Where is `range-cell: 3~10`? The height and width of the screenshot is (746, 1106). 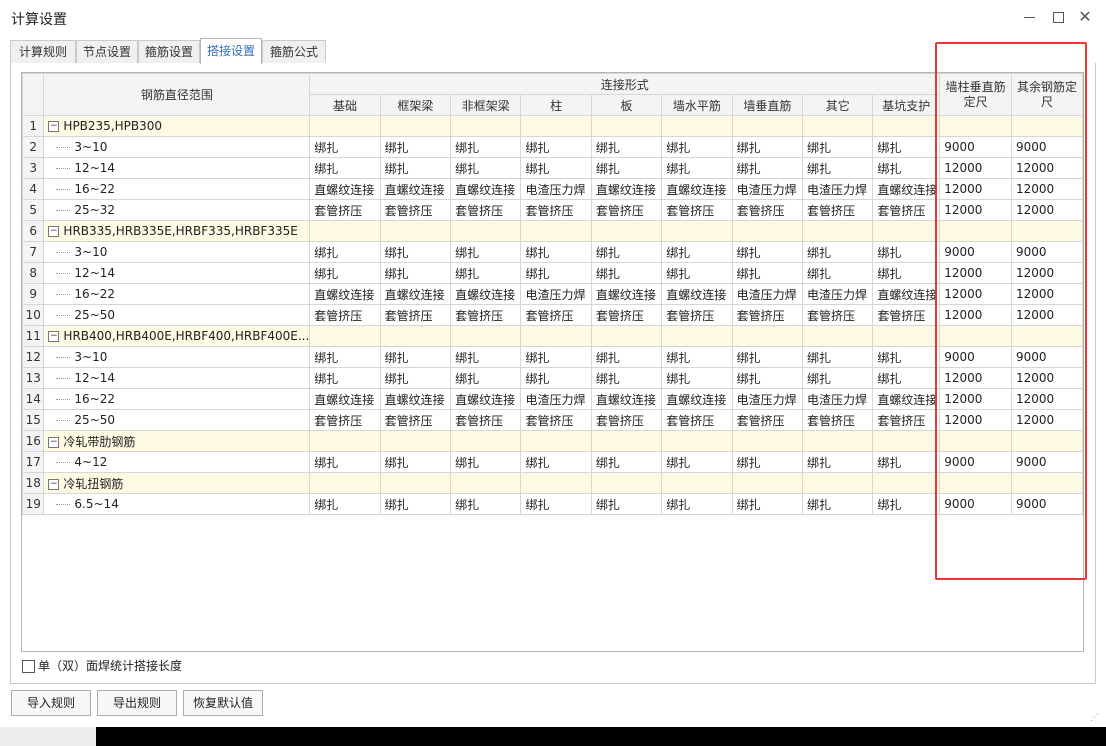
range-cell: 3~10 is located at coordinates (177, 147).